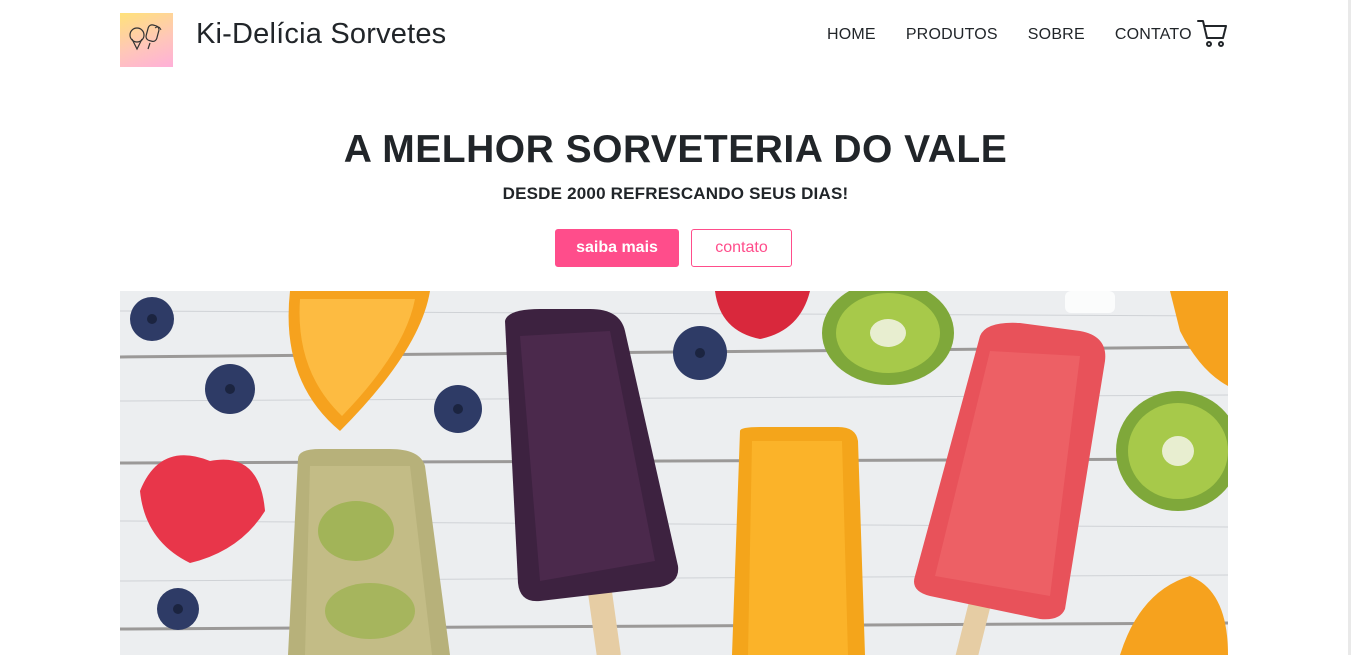  Describe the element at coordinates (617, 248) in the screenshot. I see `saiba-mais-button: saiba mais` at that location.